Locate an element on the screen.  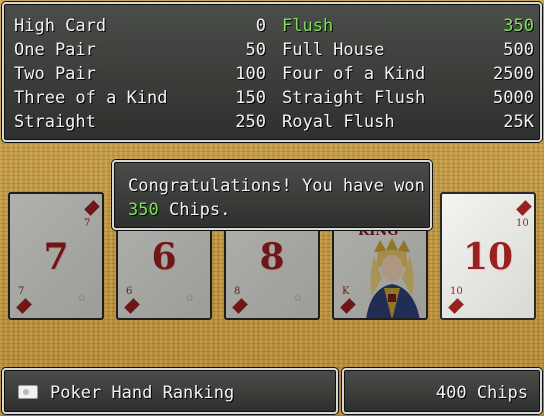
hand-payout: 500 is located at coordinates (518, 50).